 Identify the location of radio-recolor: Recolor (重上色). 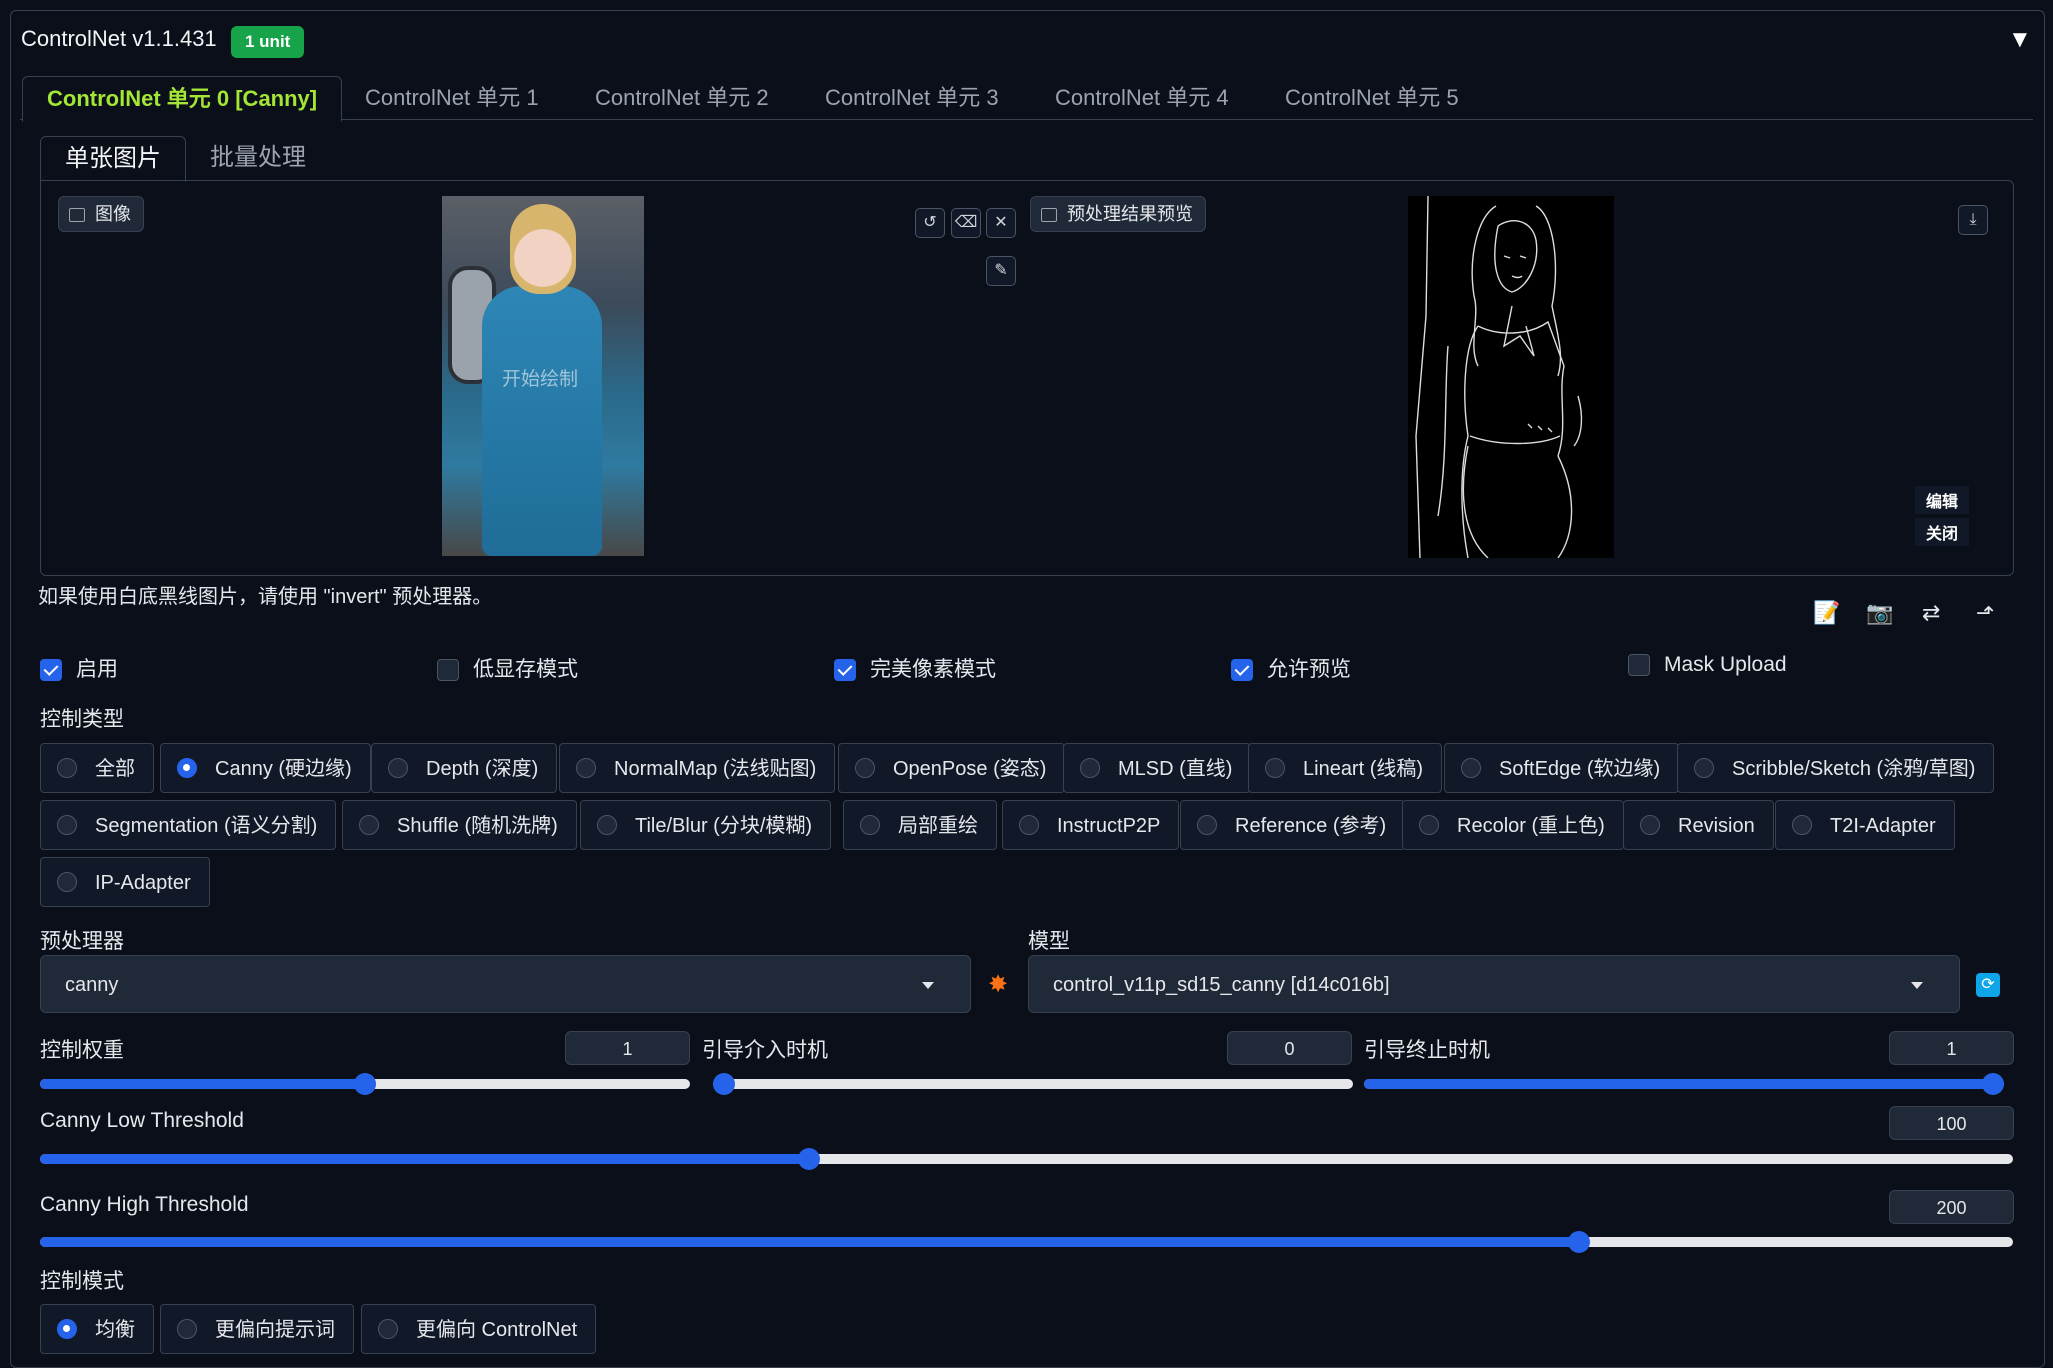
(1513, 825).